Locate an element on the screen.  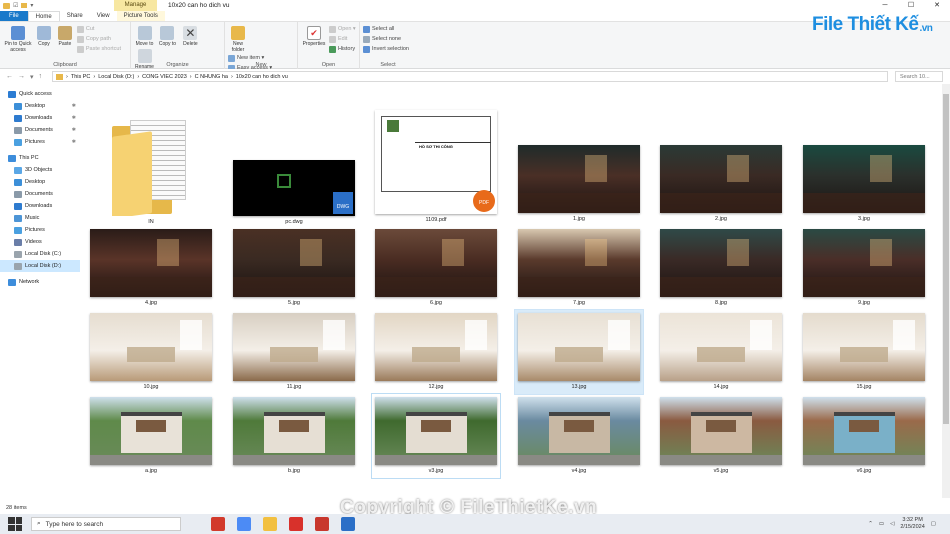
start-button is located at coordinates (15, 524).